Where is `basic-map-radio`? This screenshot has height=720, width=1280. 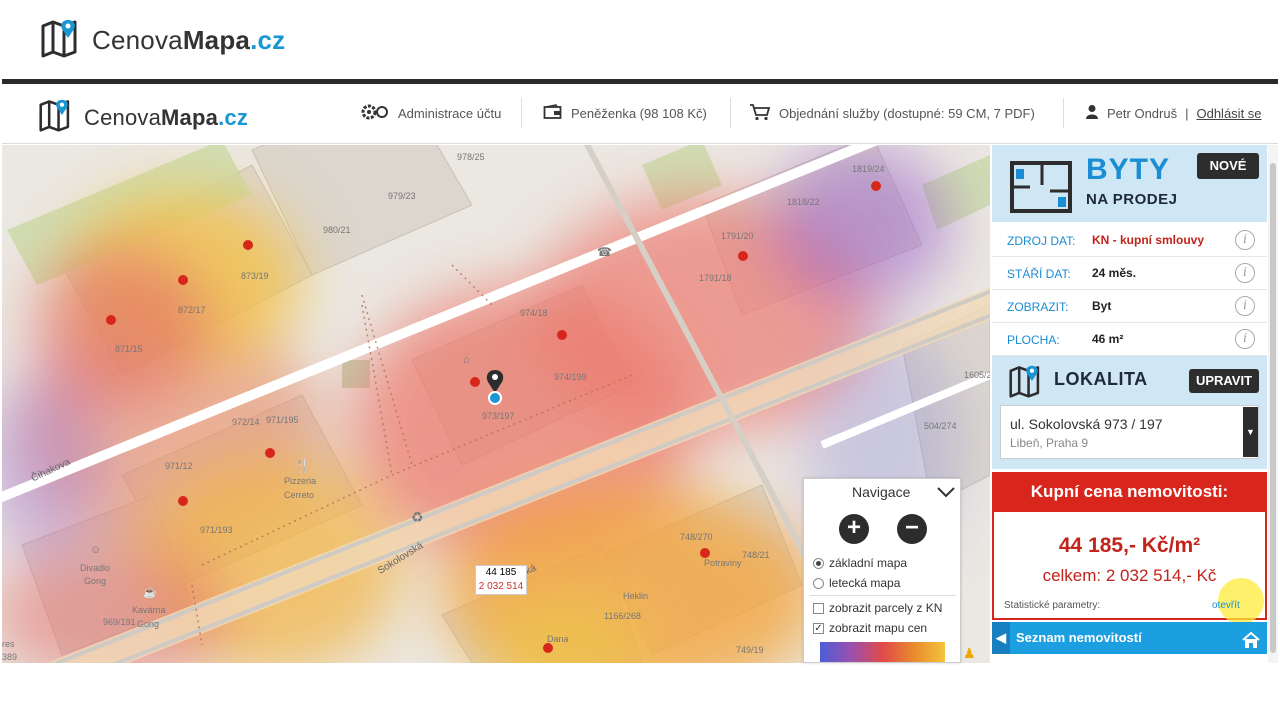 basic-map-radio is located at coordinates (818, 563).